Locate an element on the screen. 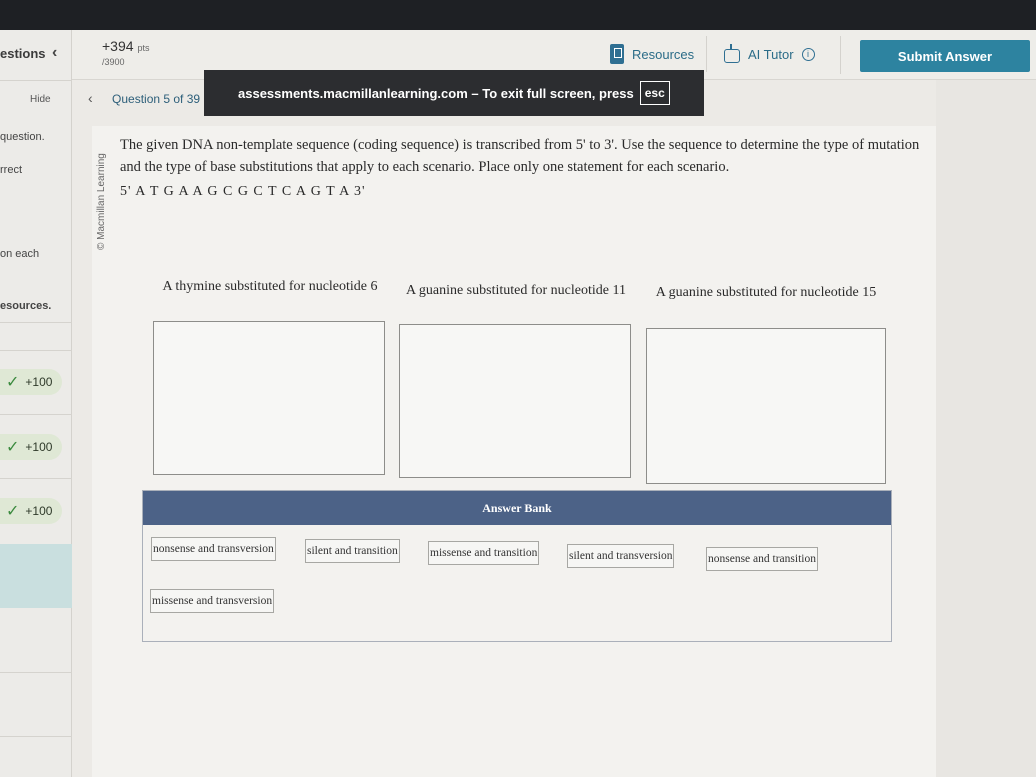 The image size is (1036, 777). sidebar-snippet: rrect is located at coordinates (11, 170).